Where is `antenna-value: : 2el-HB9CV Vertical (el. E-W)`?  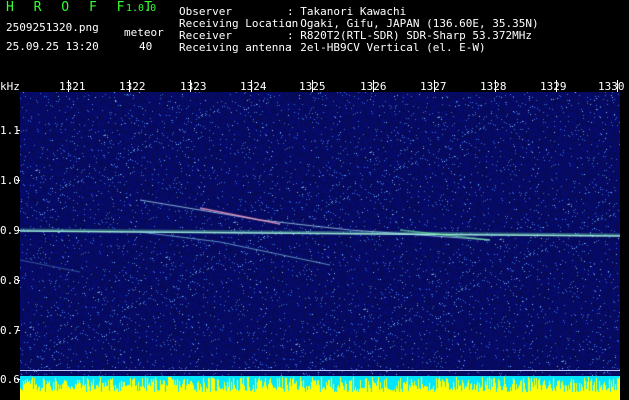 antenna-value: : 2el-HB9CV Vertical (el. E-W) is located at coordinates (386, 47).